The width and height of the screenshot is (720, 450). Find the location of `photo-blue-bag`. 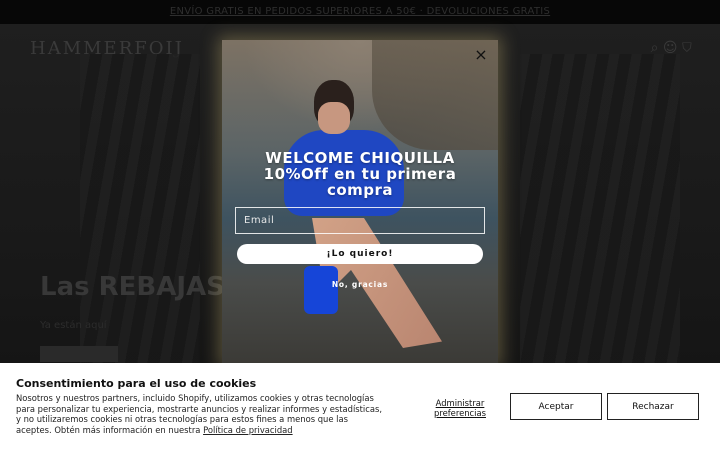

photo-blue-bag is located at coordinates (321, 290).